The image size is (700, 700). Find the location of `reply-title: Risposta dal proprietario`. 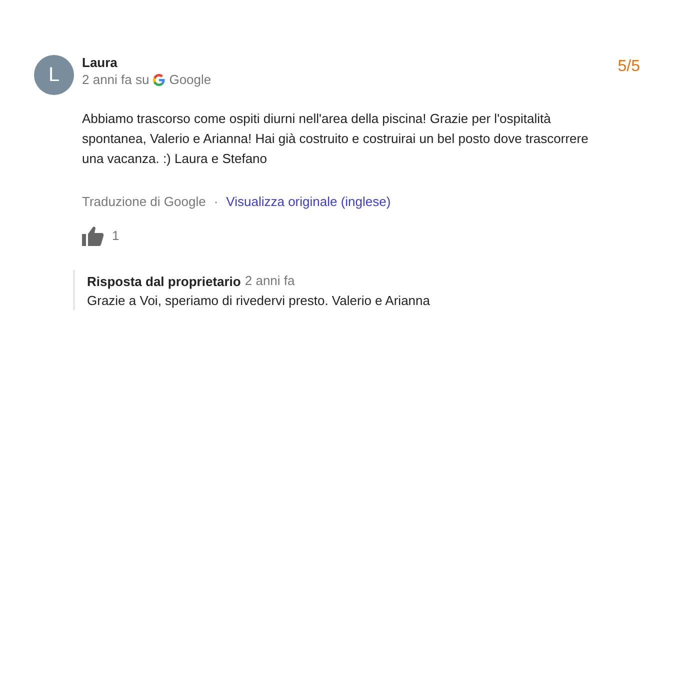

reply-title: Risposta dal proprietario is located at coordinates (164, 281).